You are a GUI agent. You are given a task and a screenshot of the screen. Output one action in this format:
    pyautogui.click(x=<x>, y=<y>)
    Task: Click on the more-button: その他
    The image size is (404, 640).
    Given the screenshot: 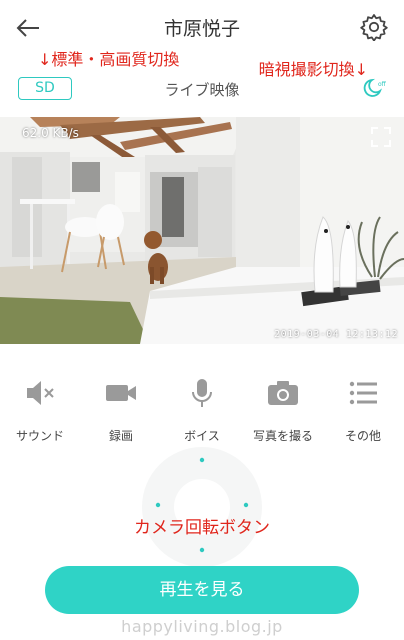 What is the action you would take?
    pyautogui.click(x=363, y=410)
    